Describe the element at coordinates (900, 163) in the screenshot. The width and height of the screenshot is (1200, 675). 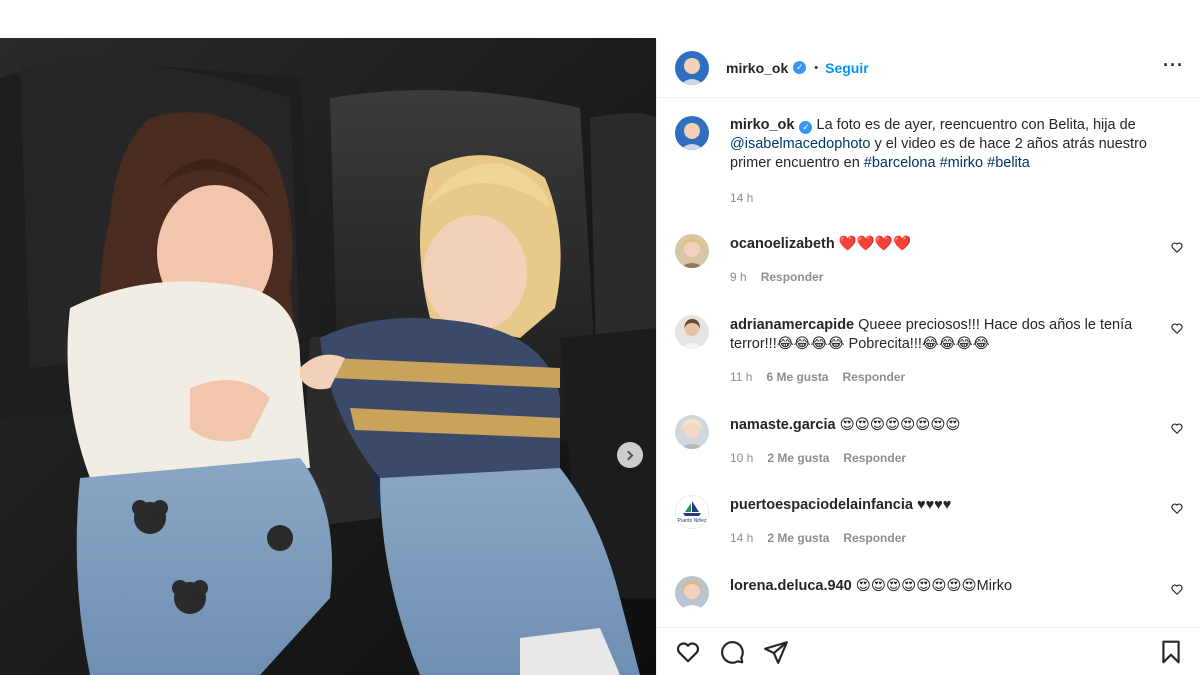
I see `hashtag-link: #barcelona` at that location.